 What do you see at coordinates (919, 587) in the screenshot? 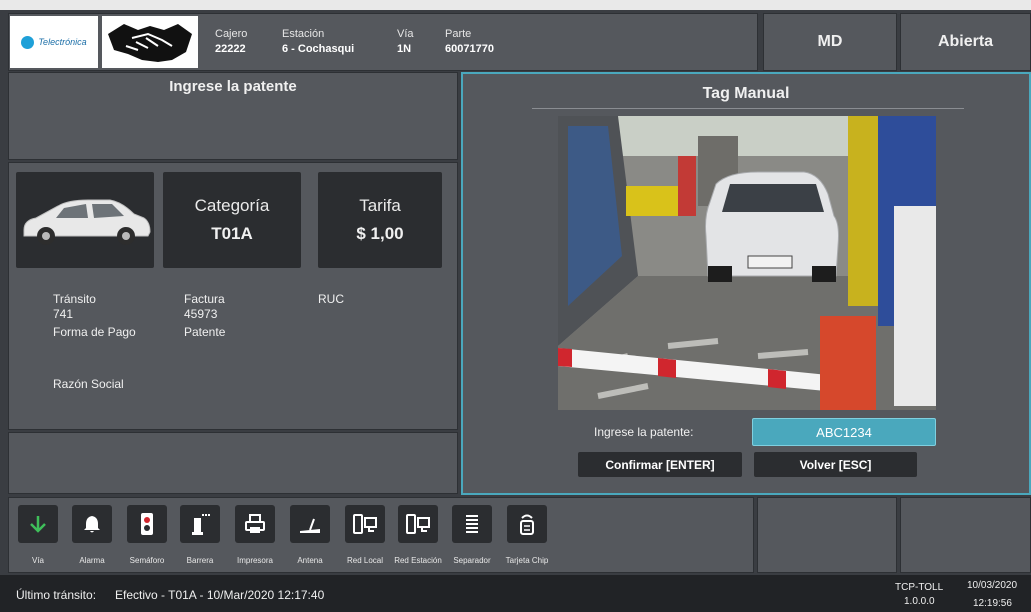
I see `app-name: TCP-TOLL` at bounding box center [919, 587].